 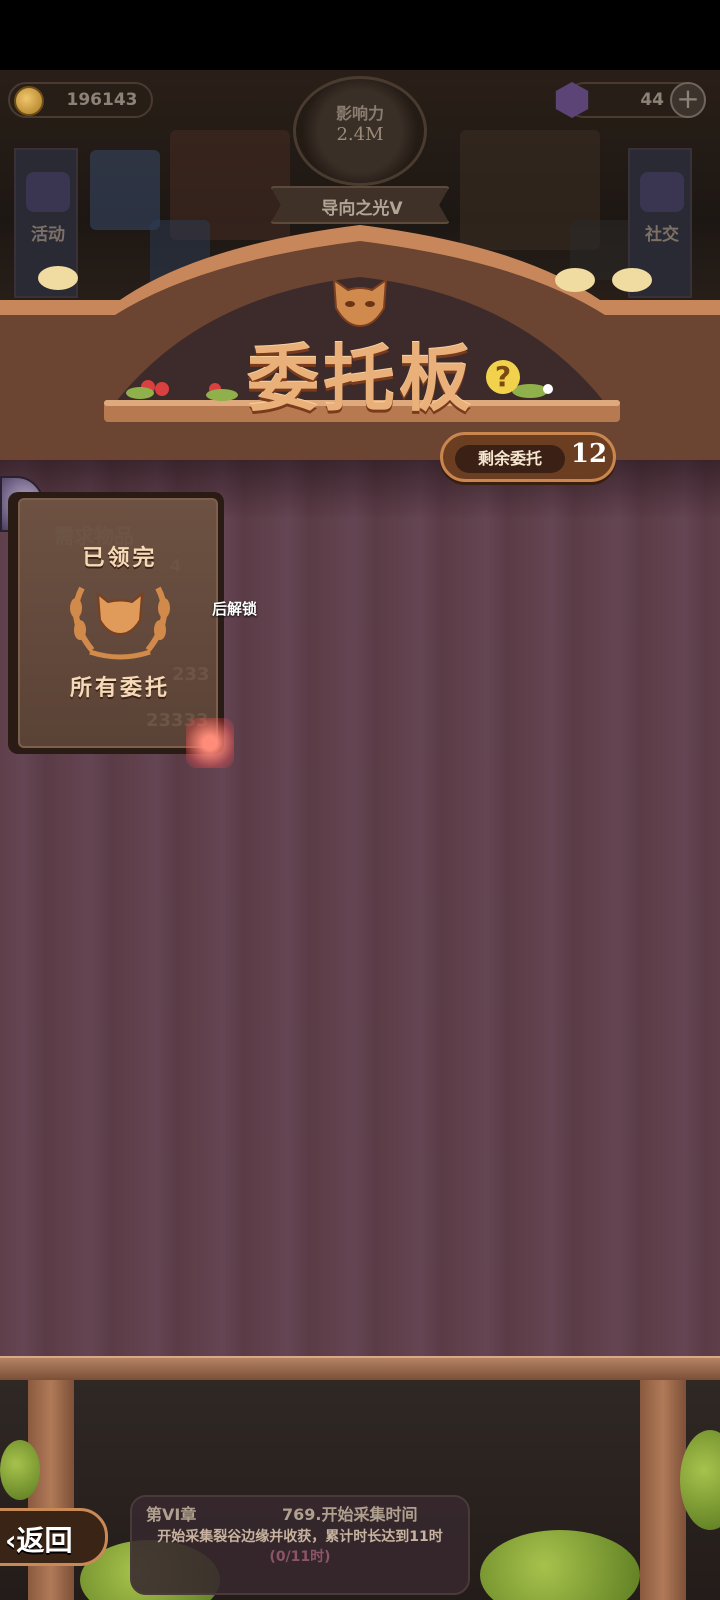 I want to click on card-face: 需求物品 4 233 23333 已领完 所有委托, so click(x=118, y=623).